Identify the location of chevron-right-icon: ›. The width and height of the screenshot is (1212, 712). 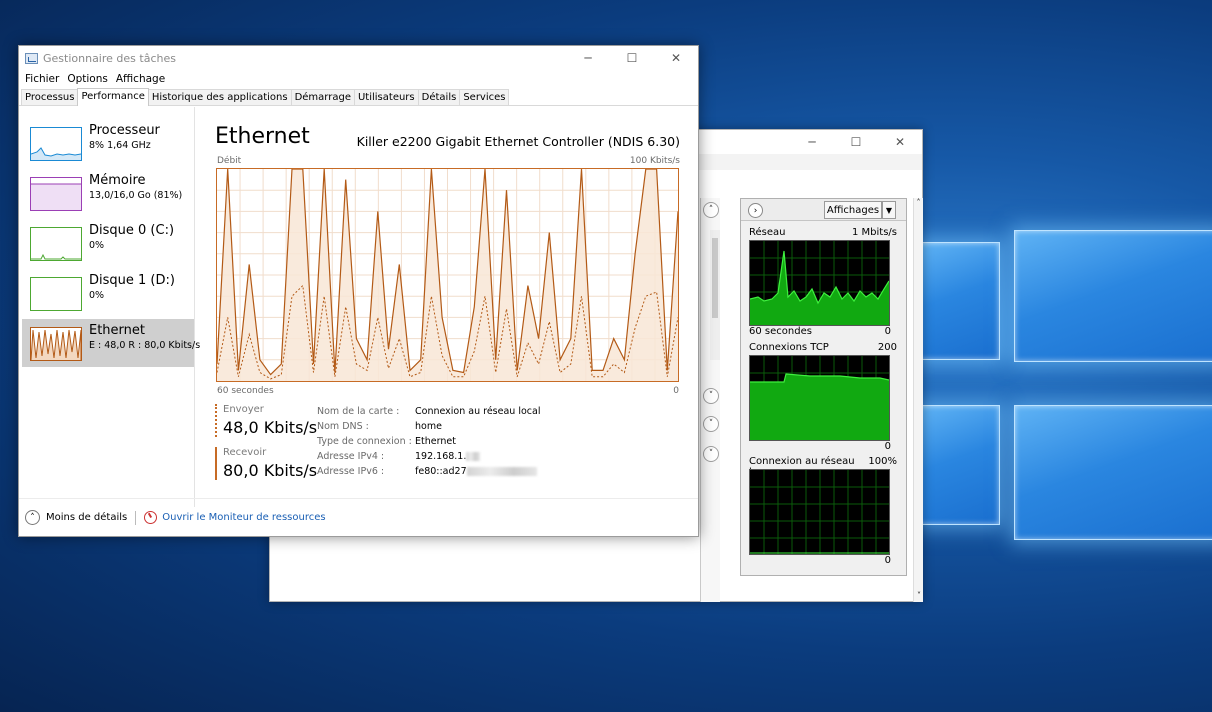
(755, 210).